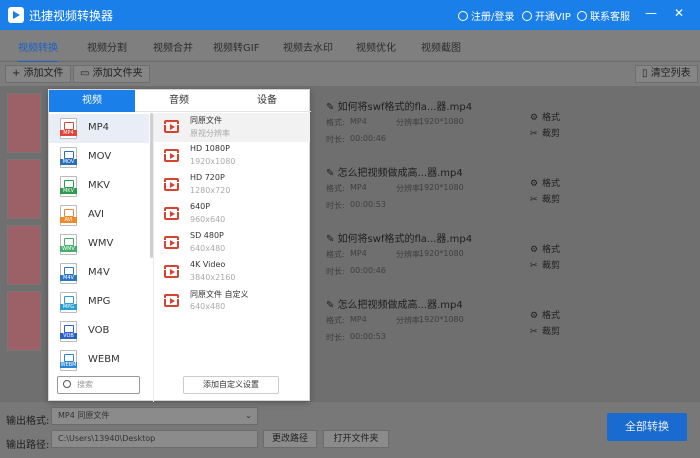 The image size is (700, 458). I want to click on register-login-link: 注册/登录, so click(486, 15).